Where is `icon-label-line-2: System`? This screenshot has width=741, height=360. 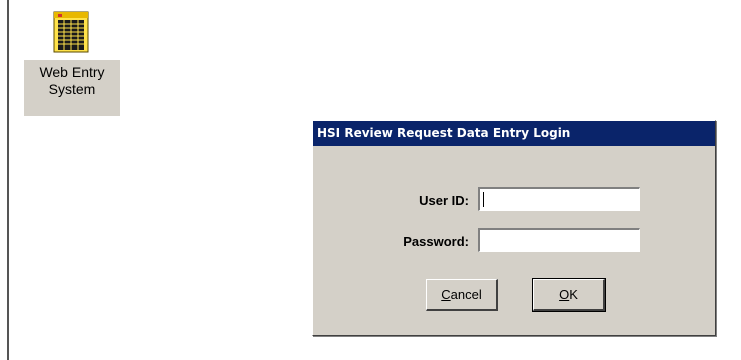 icon-label-line-2: System is located at coordinates (72, 89).